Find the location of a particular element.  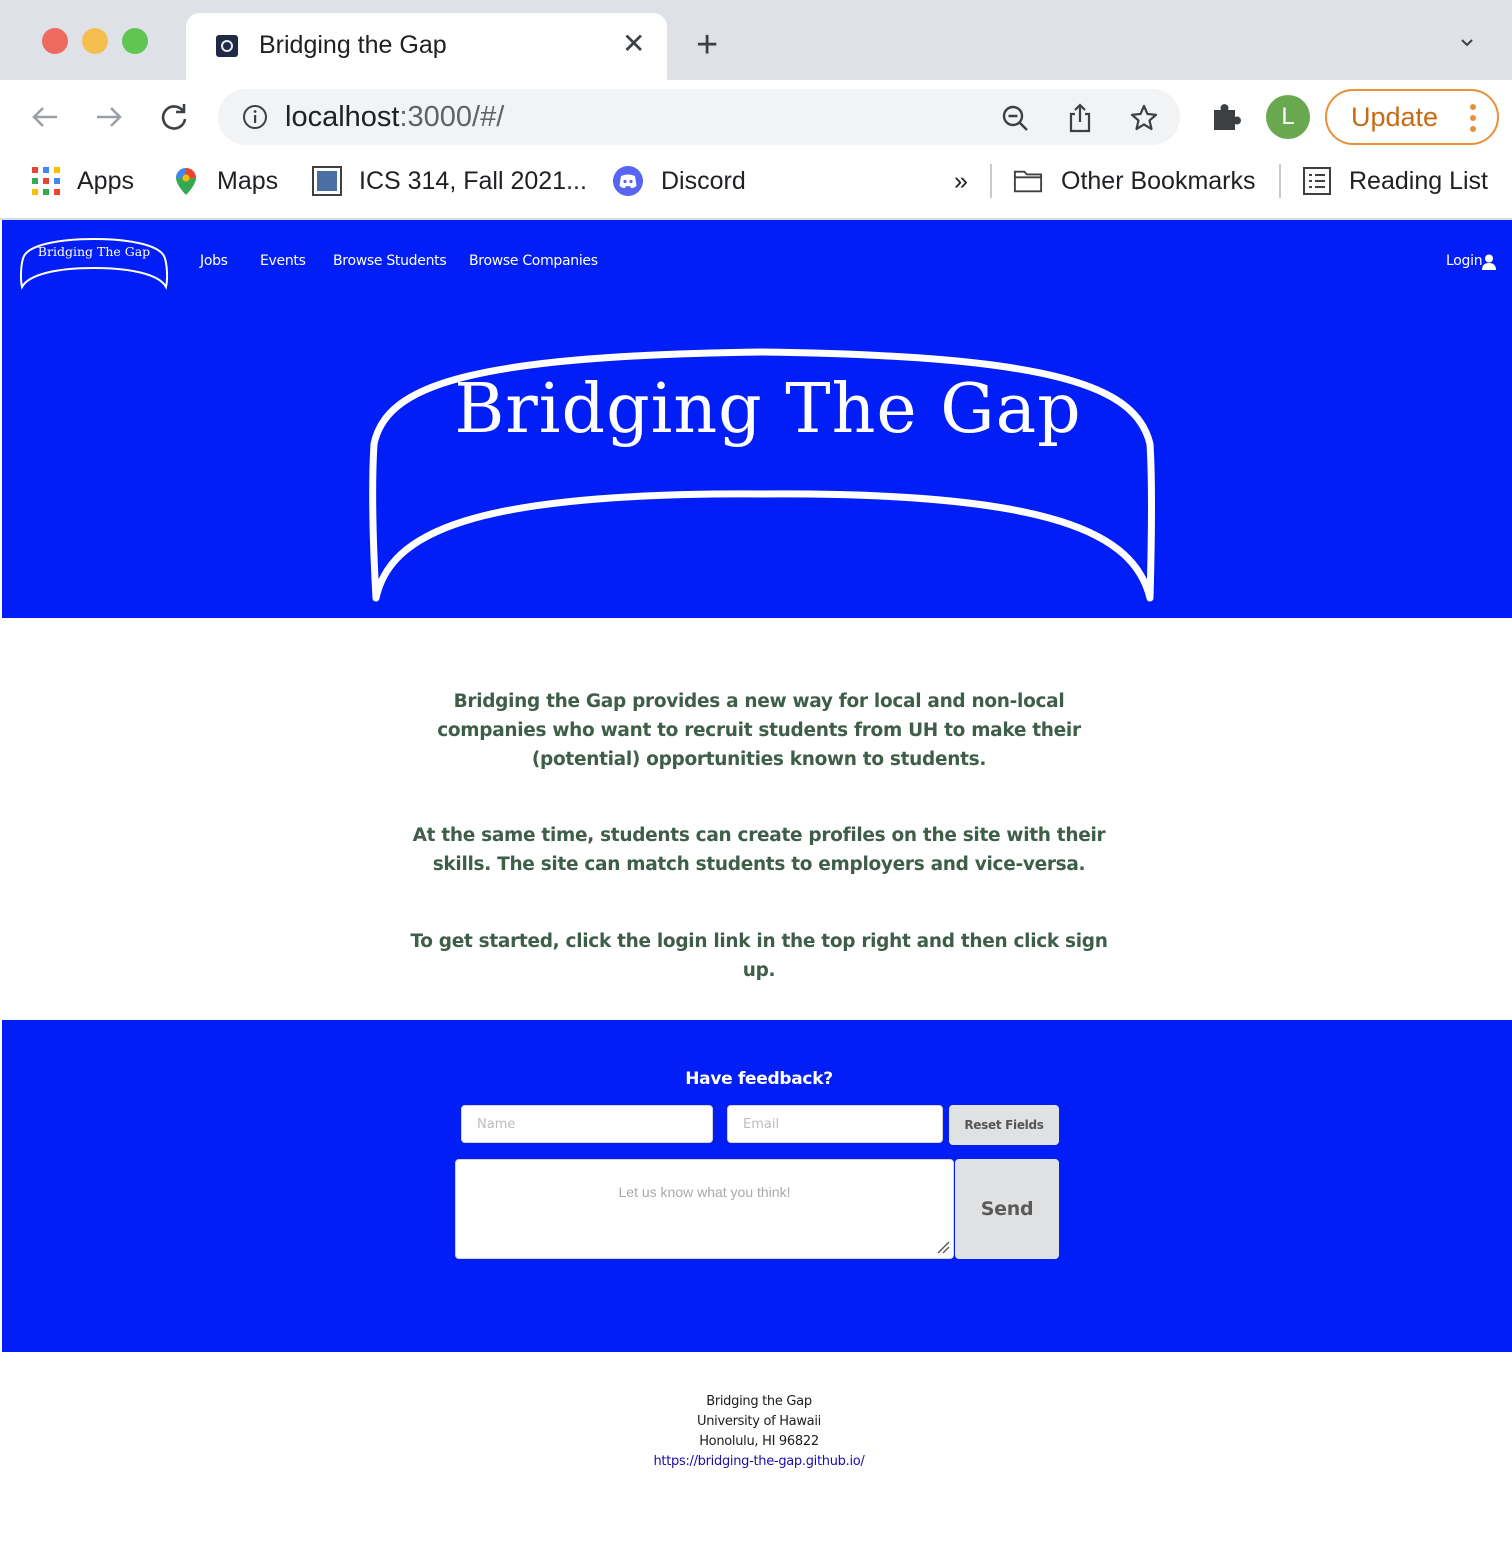

maps-pin-icon is located at coordinates (186, 181).